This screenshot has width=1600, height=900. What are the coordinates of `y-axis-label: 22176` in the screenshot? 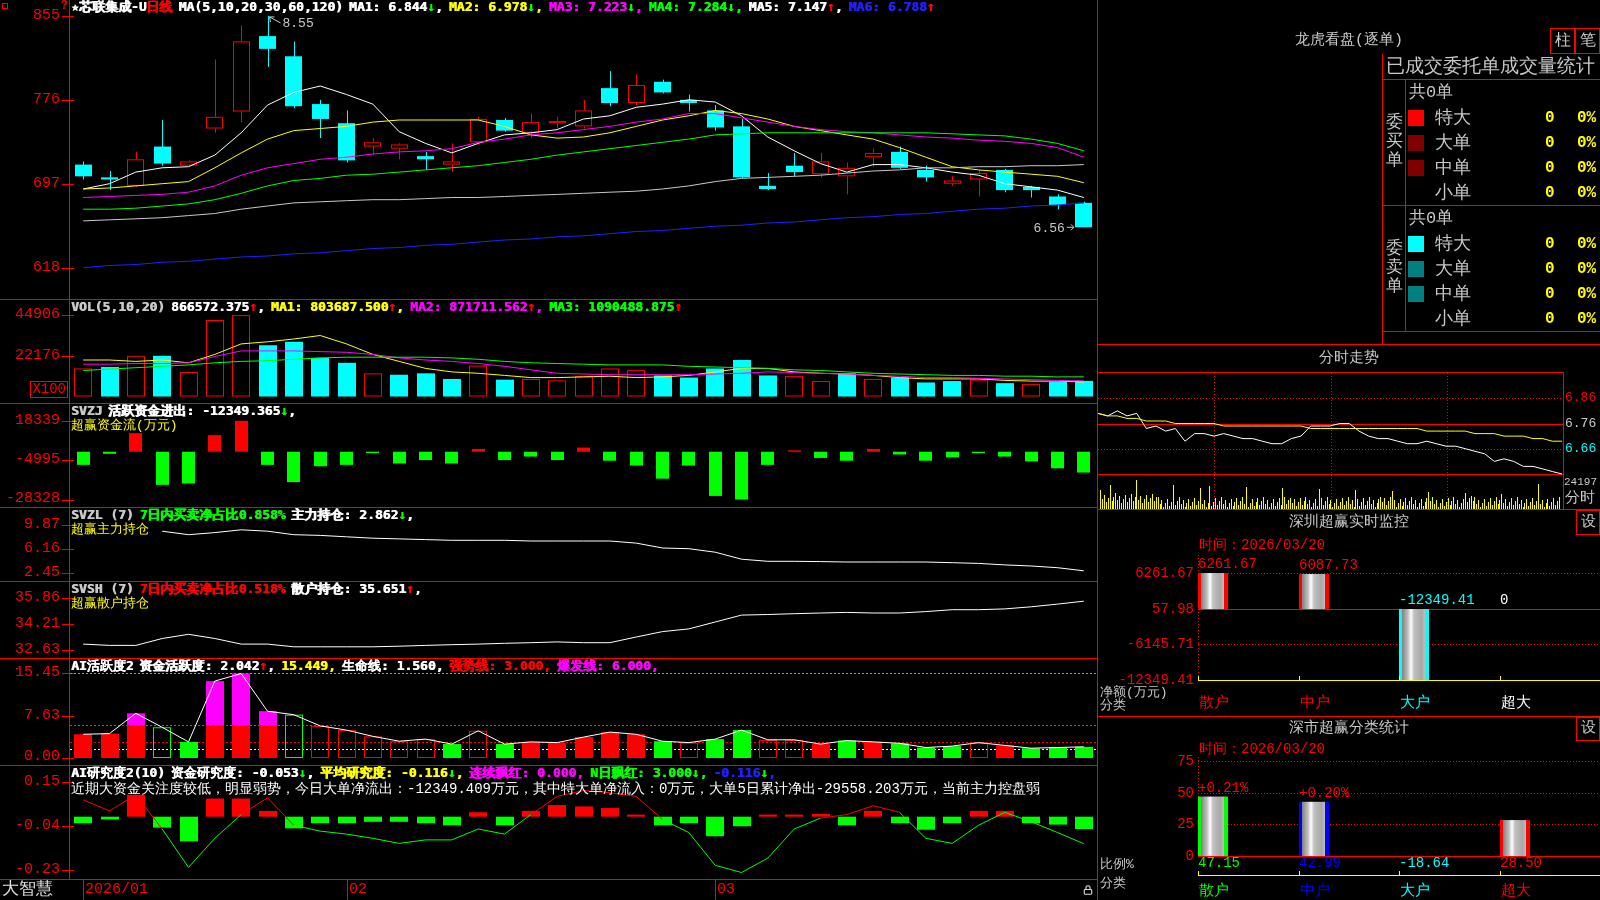 It's located at (37, 356).